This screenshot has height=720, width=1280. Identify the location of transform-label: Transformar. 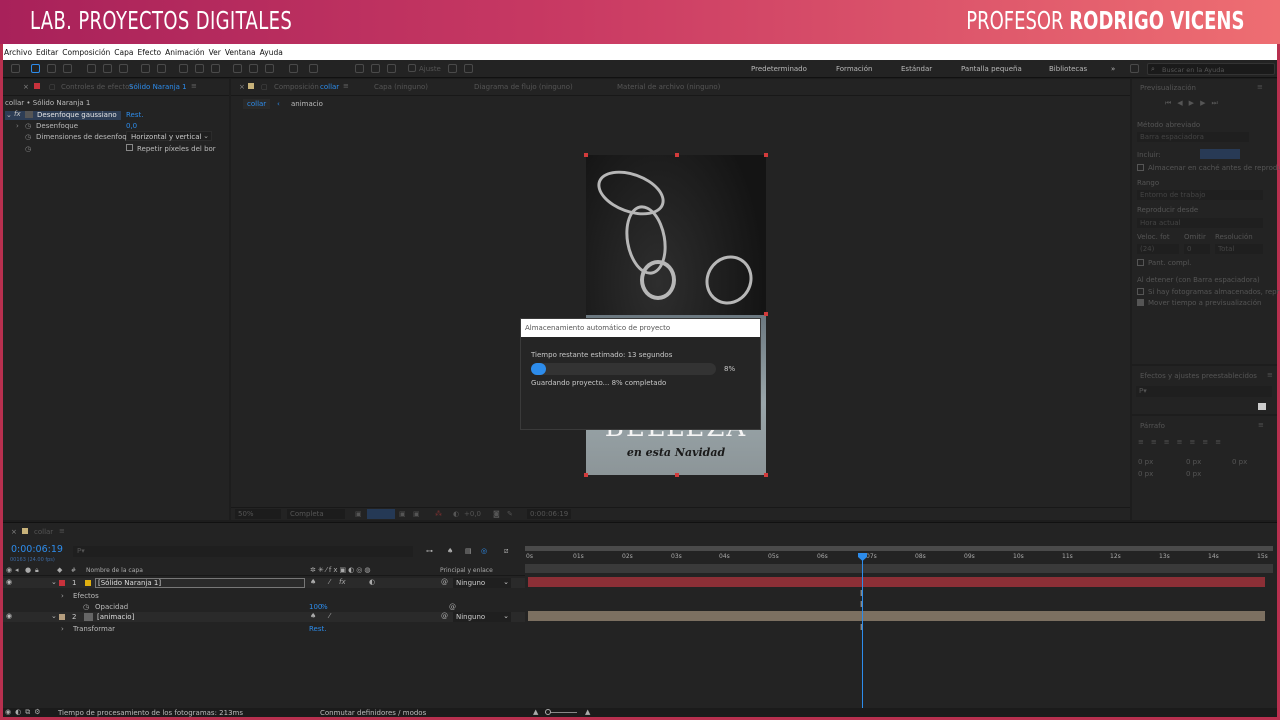
(94, 629).